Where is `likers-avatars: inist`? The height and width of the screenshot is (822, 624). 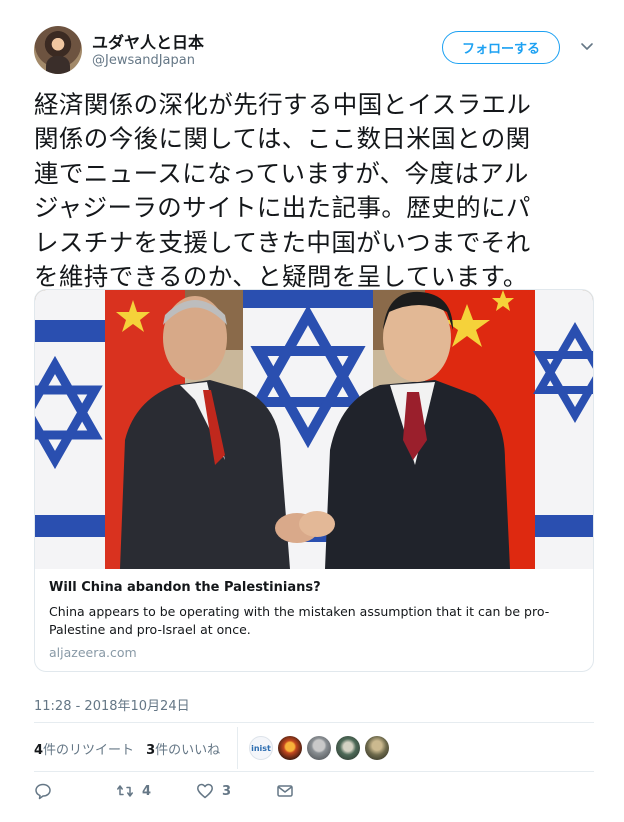 likers-avatars: inist is located at coordinates (321, 748).